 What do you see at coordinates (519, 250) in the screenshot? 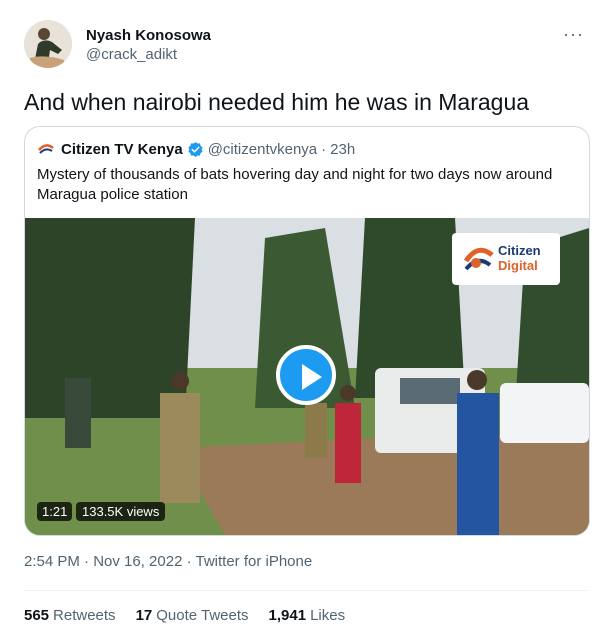
I see `logo-line-1: Citizen` at bounding box center [519, 250].